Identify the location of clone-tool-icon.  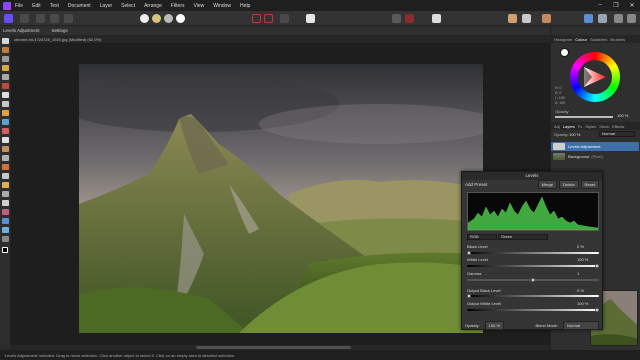
(5, 167).